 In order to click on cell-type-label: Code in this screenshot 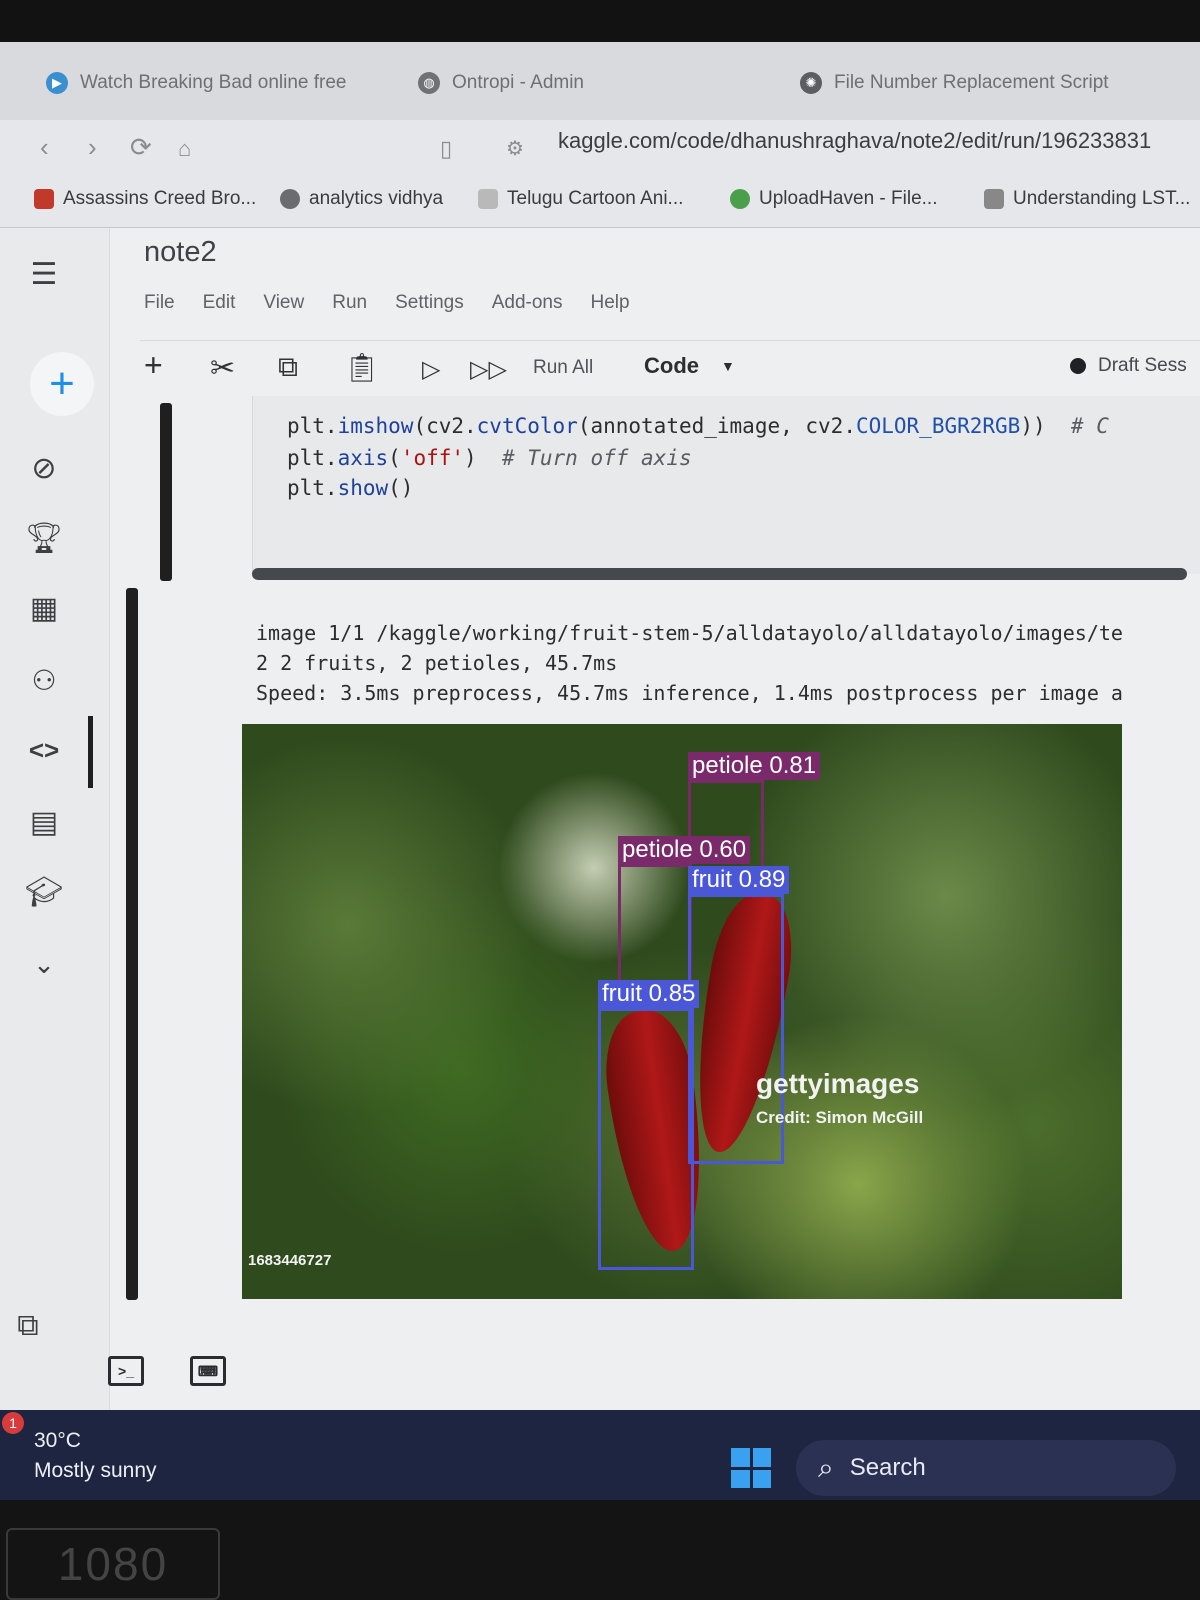, I will do `click(671, 365)`.